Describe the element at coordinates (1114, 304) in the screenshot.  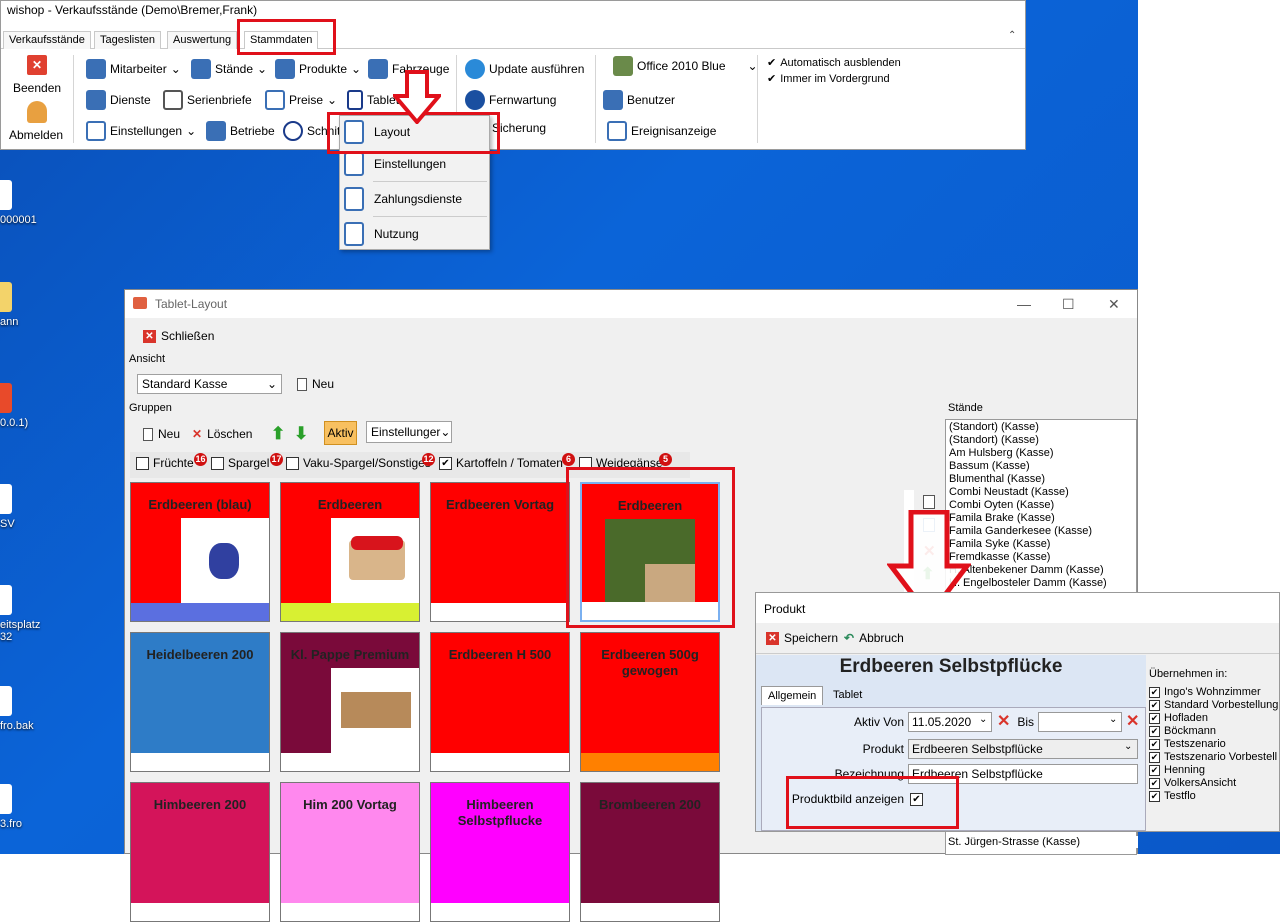
I see `close-window-icon: ✕` at that location.